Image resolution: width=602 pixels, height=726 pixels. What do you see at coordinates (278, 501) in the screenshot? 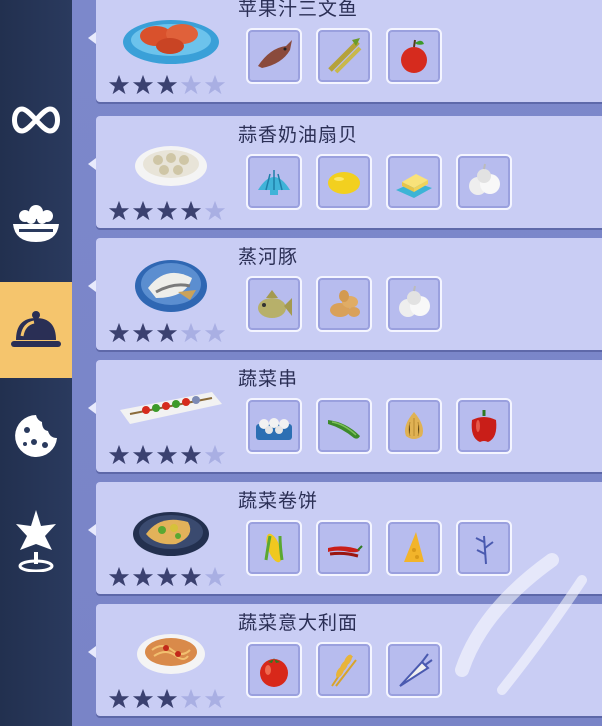
I see `recipe-name: 蔬菜卷饼` at bounding box center [278, 501].